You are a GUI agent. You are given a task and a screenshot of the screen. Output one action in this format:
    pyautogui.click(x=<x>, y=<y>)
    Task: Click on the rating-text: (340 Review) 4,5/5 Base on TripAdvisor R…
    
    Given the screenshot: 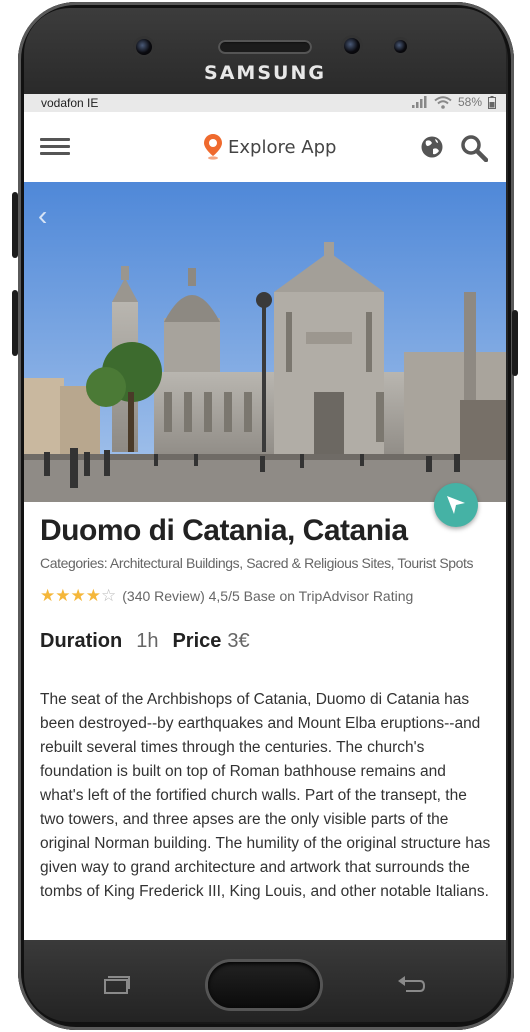 What is the action you would take?
    pyautogui.click(x=268, y=595)
    